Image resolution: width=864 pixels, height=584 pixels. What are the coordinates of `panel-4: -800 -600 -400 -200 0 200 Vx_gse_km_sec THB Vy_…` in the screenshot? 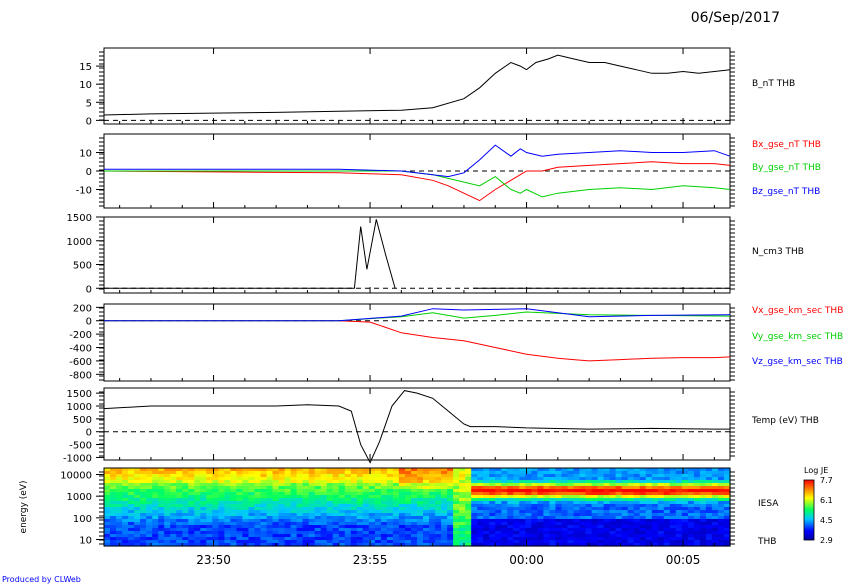 It's located at (456, 342).